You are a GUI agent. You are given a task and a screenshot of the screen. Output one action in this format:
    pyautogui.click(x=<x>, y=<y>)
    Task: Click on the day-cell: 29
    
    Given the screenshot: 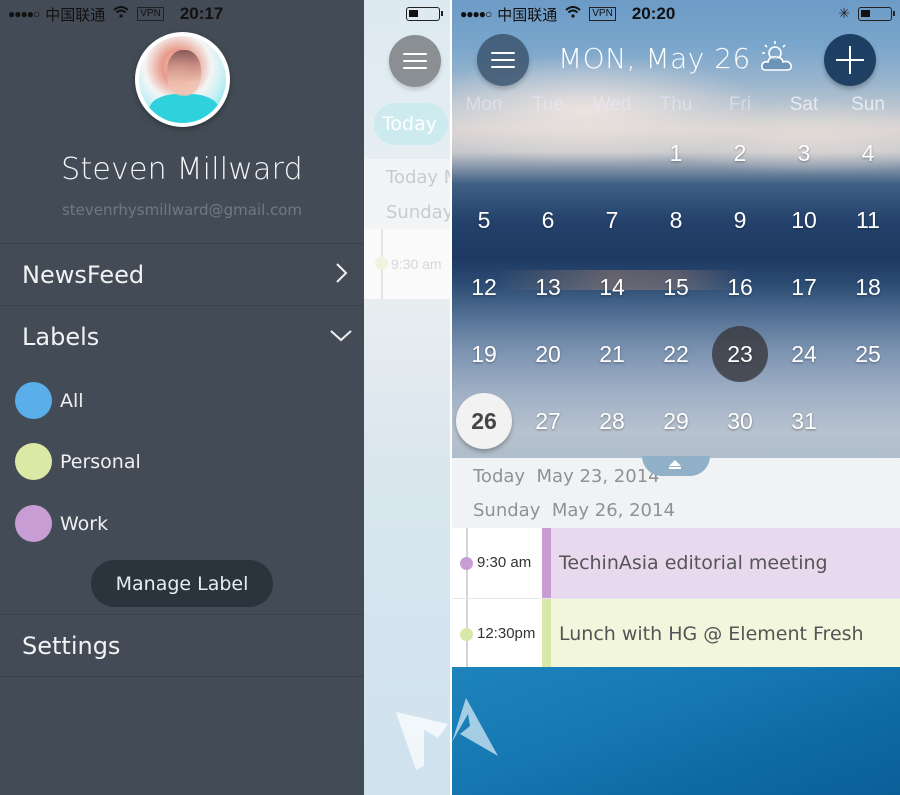 What is the action you would take?
    pyautogui.click(x=676, y=421)
    